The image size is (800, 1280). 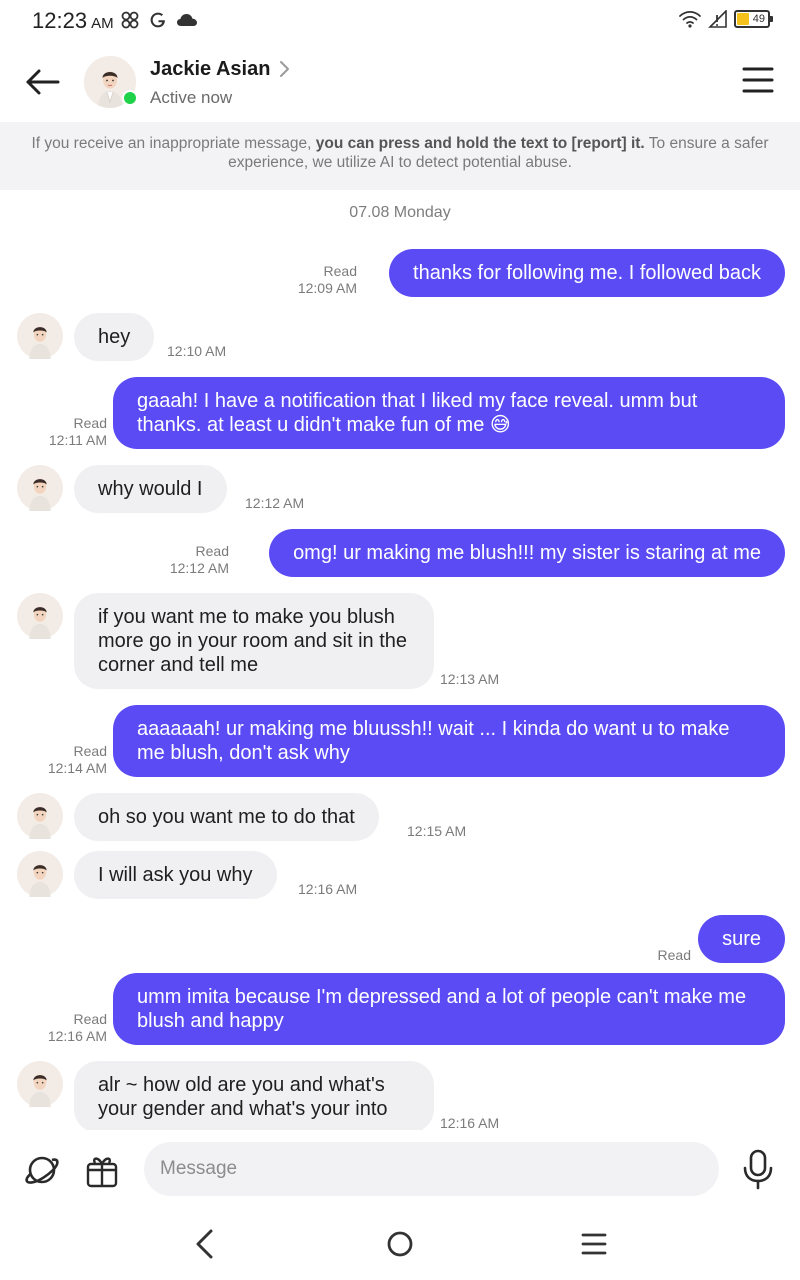 What do you see at coordinates (77, 768) in the screenshot?
I see `message-time: 12:14 AM` at bounding box center [77, 768].